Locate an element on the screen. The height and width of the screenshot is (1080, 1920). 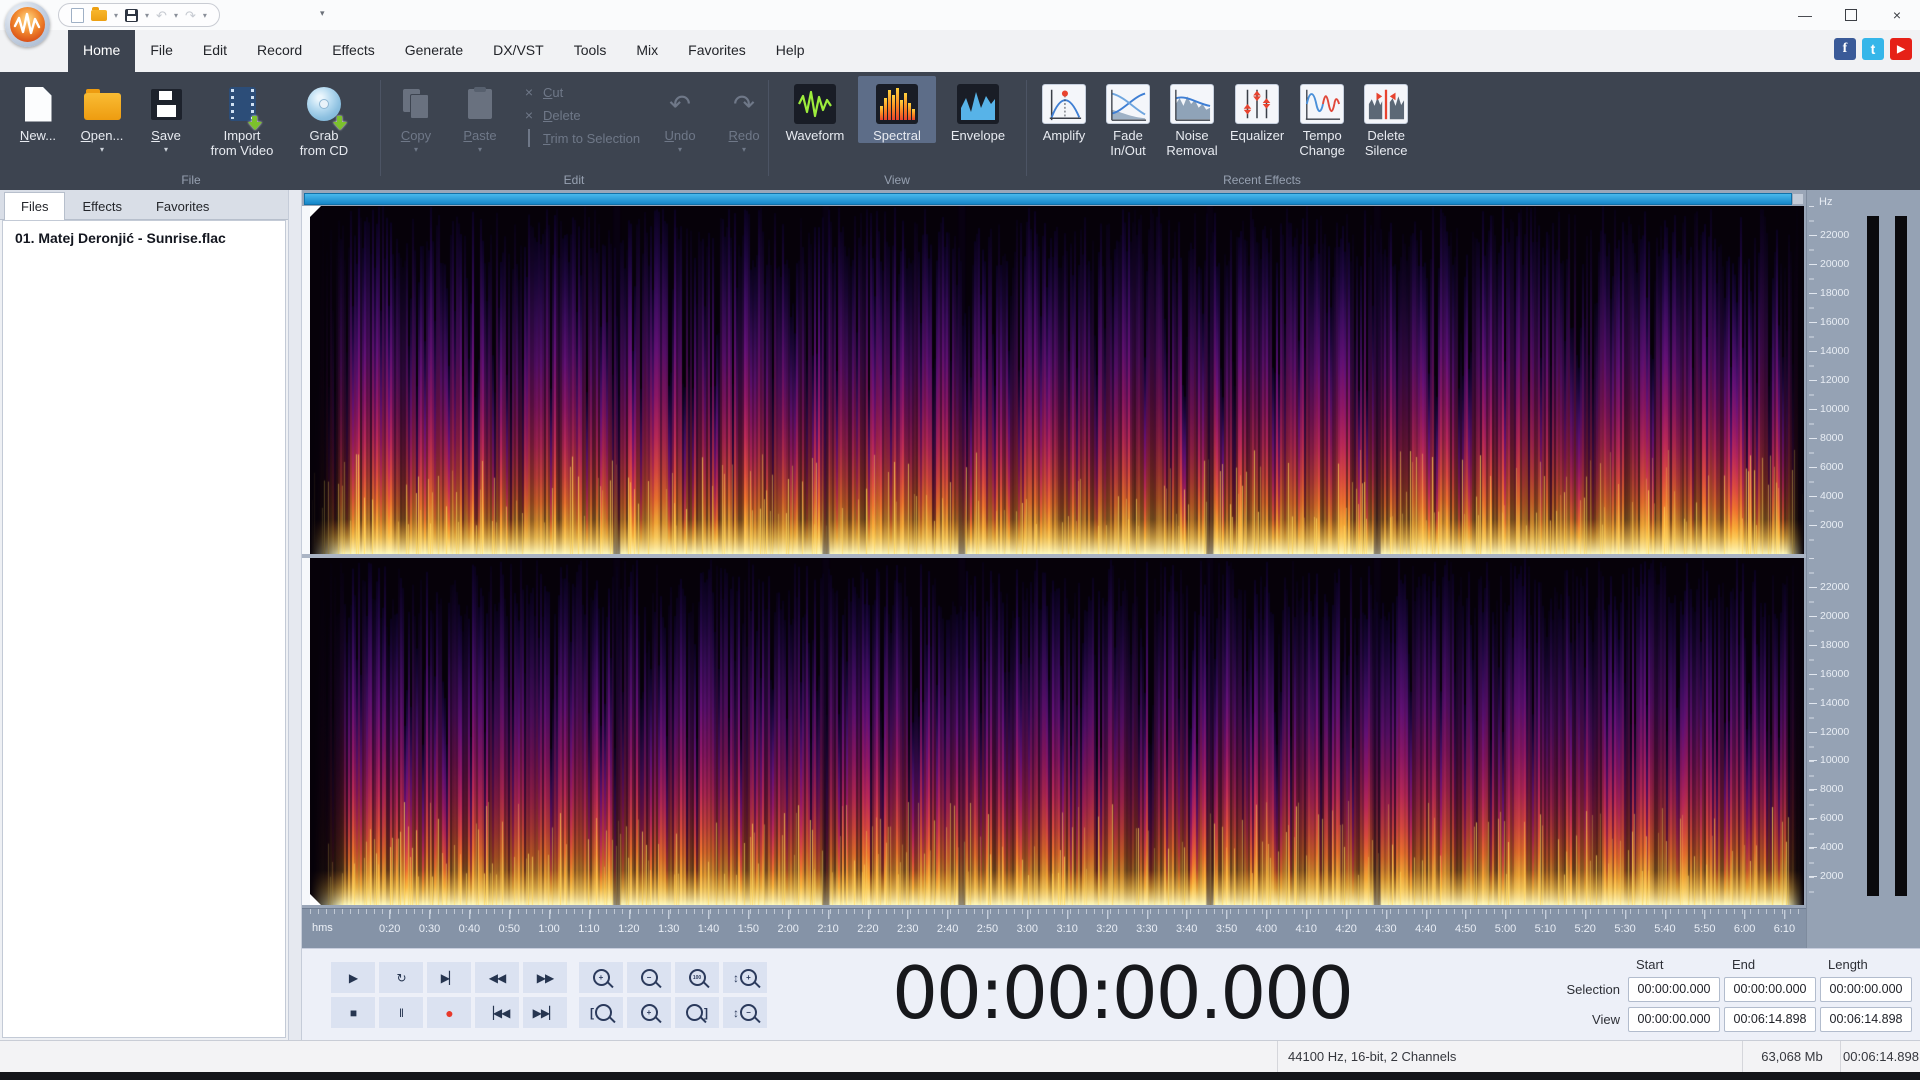
zoom-selection-start-button: [ is located at coordinates (601, 1012).